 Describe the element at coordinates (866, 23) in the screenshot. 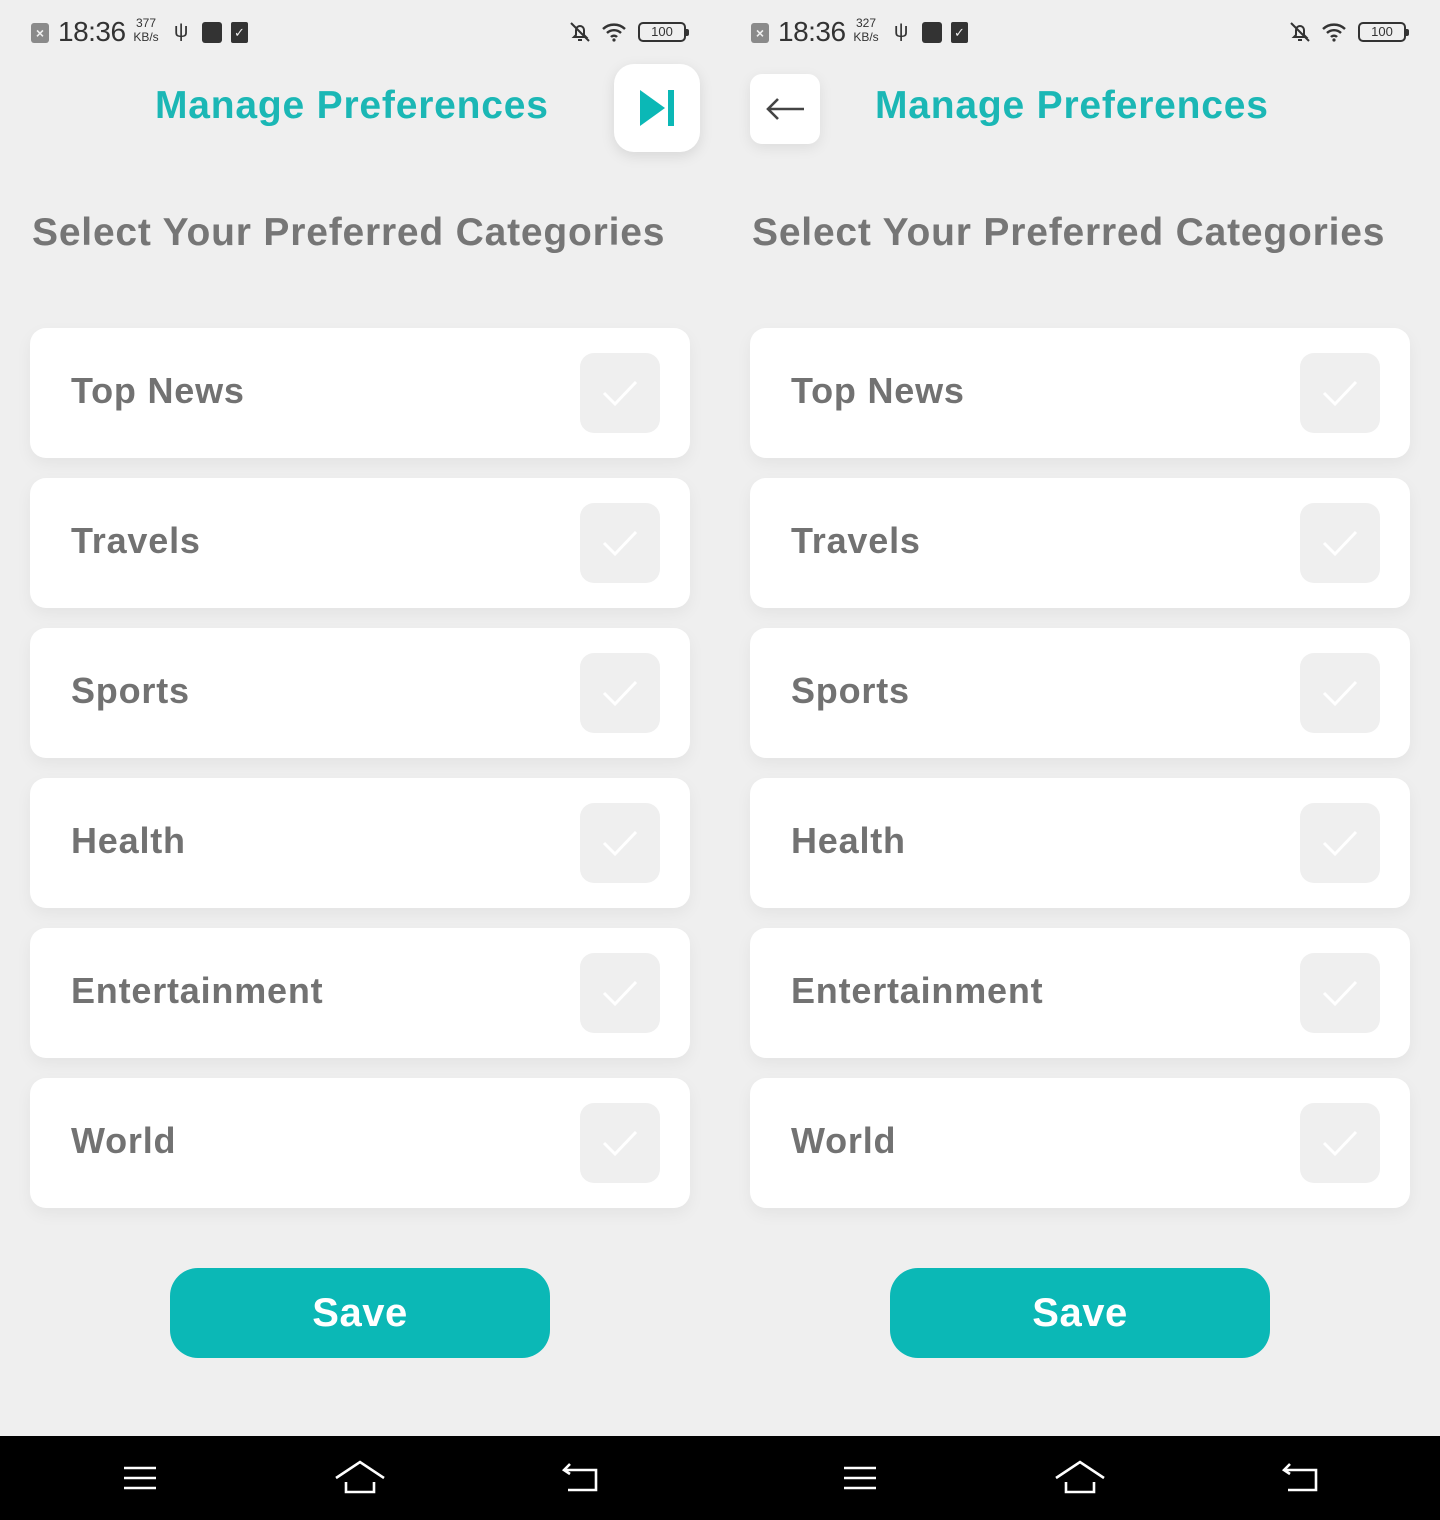

I see `speed-value: 327` at that location.